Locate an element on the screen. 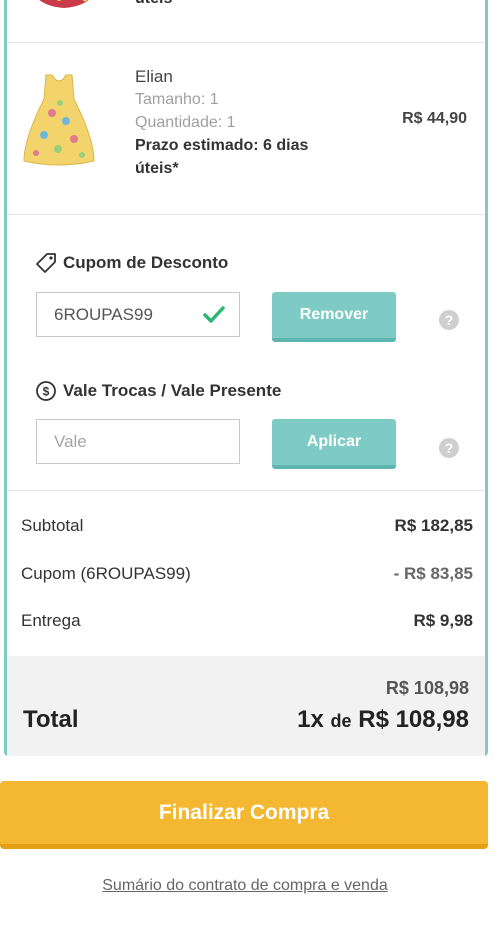 The image size is (500, 946). divider is located at coordinates (246, 490).